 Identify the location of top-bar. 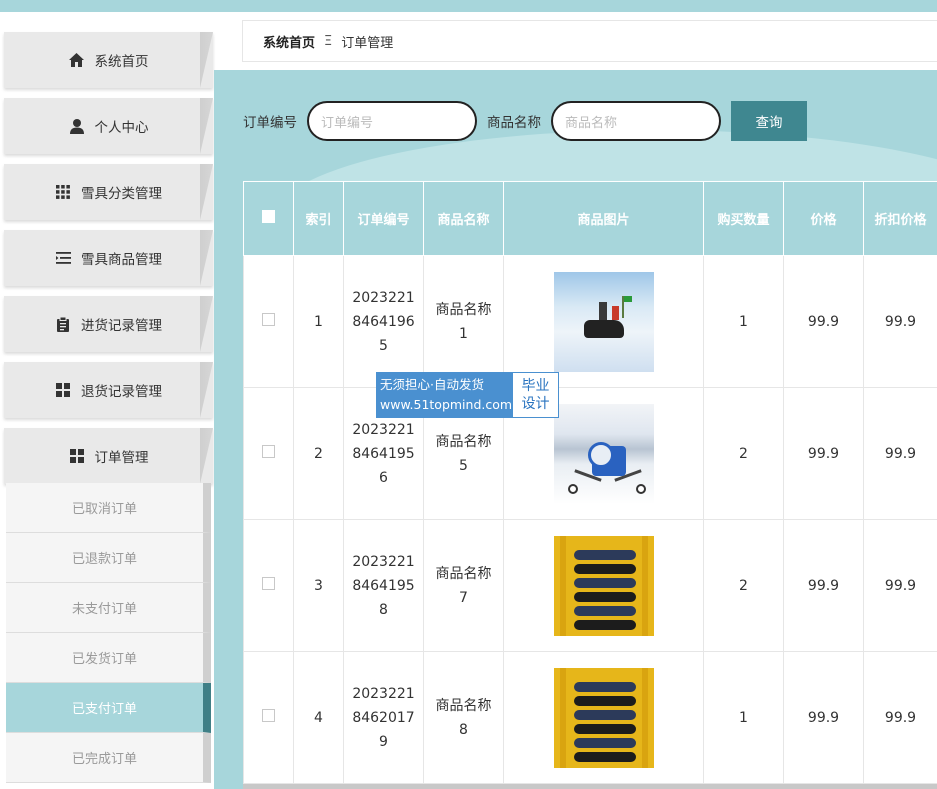
(468, 6).